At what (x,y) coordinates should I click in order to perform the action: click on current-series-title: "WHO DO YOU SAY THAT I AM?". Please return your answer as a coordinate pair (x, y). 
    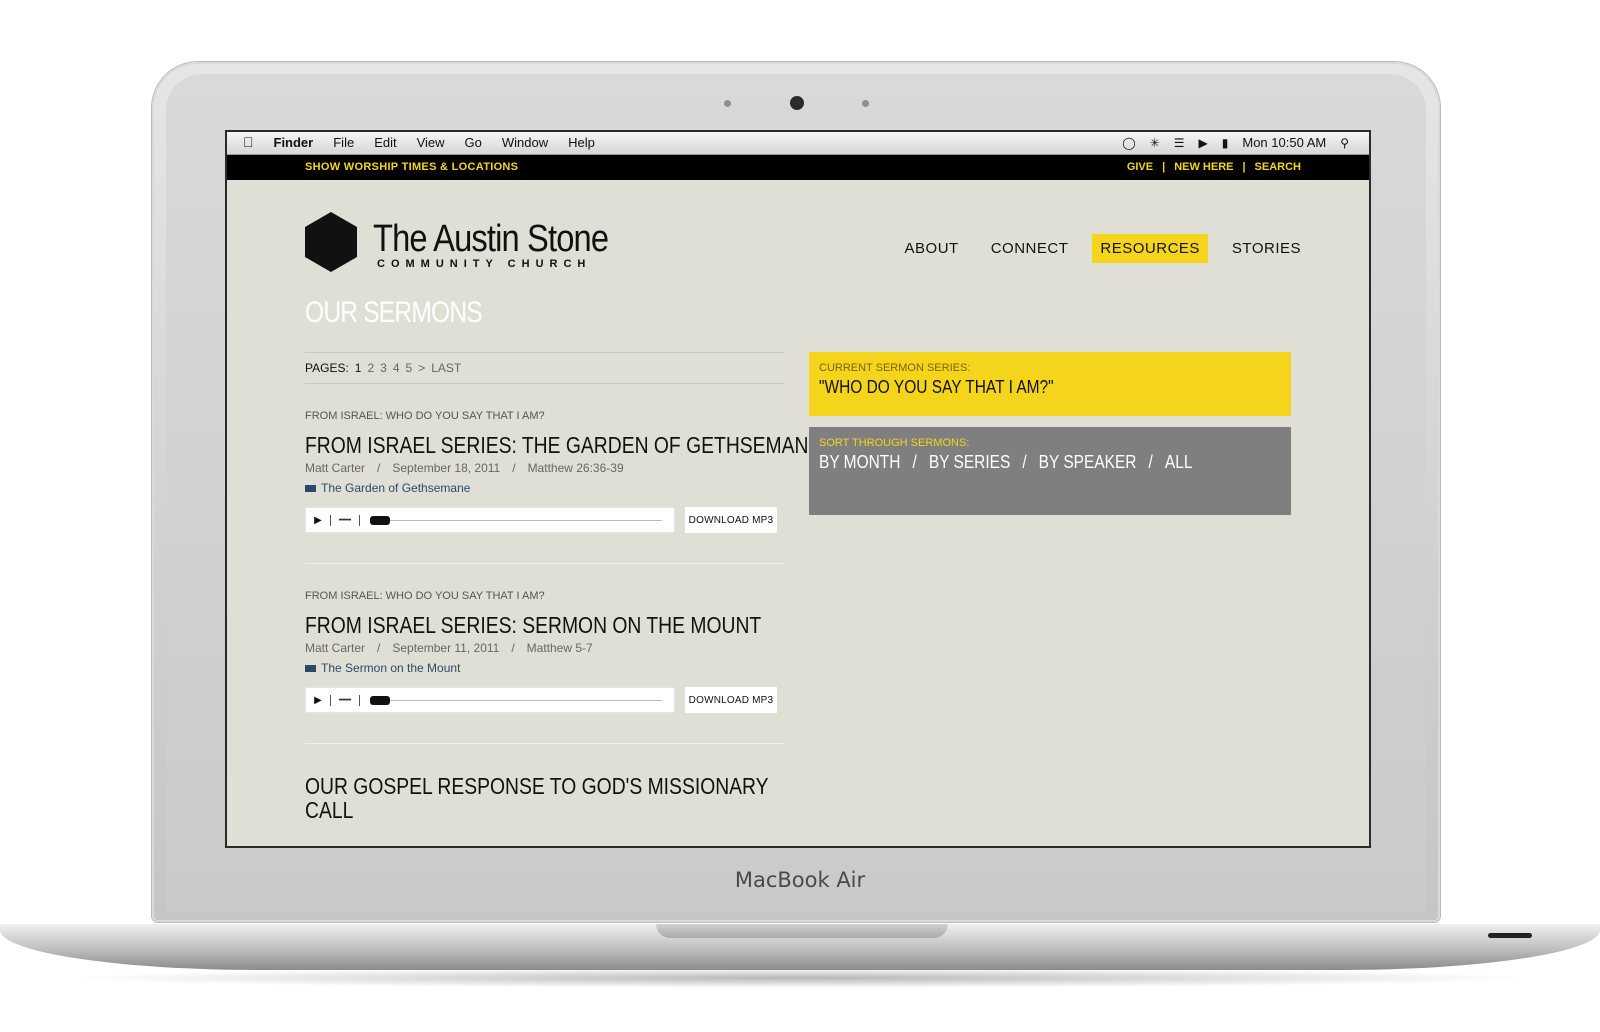
    Looking at the image, I should click on (1017, 387).